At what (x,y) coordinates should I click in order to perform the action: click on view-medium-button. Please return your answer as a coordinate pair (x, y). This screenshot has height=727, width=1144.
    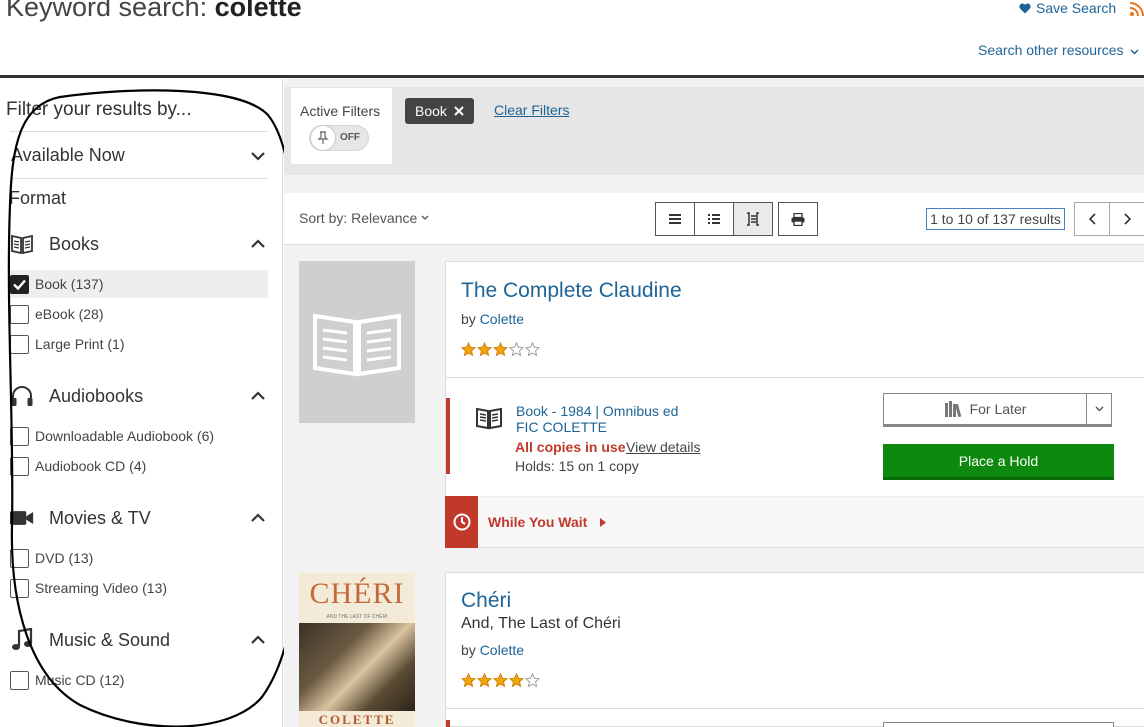
    Looking at the image, I should click on (753, 219).